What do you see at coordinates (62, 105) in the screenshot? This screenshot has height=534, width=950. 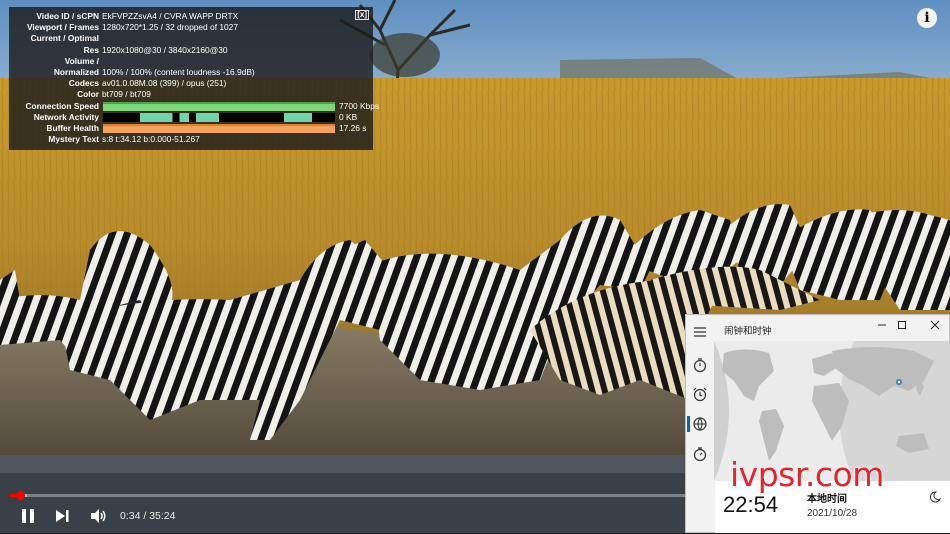 I see `stats-key: Connection Speed` at bounding box center [62, 105].